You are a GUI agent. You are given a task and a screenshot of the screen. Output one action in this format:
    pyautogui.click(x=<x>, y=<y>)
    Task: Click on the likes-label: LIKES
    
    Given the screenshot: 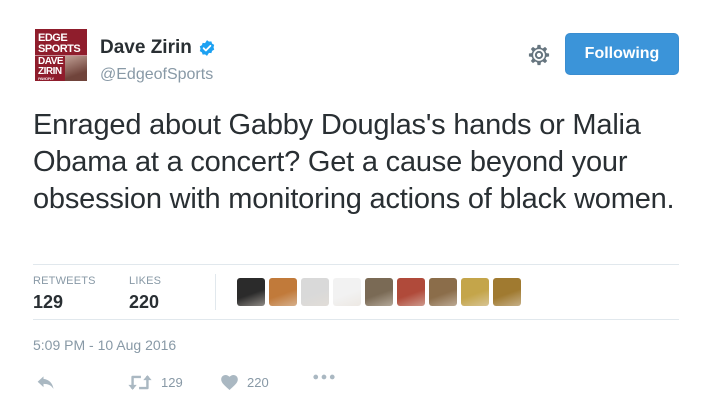 What is the action you would take?
    pyautogui.click(x=145, y=281)
    